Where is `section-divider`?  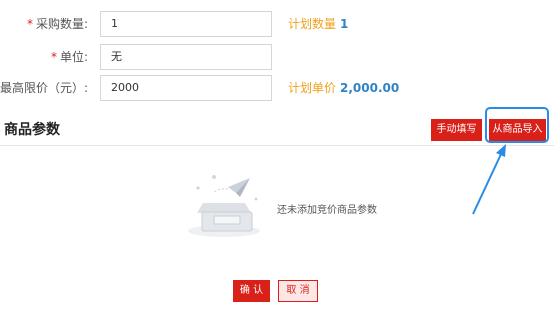 section-divider is located at coordinates (277, 145).